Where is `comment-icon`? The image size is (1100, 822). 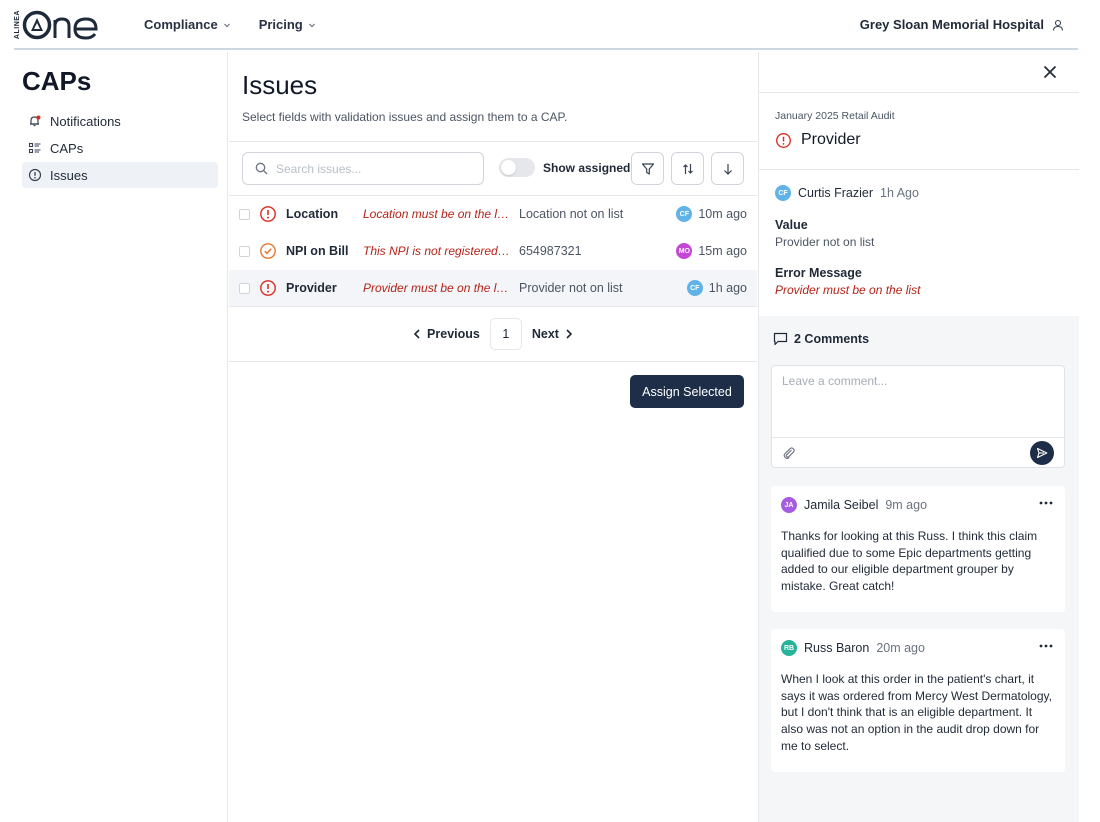 comment-icon is located at coordinates (780, 339).